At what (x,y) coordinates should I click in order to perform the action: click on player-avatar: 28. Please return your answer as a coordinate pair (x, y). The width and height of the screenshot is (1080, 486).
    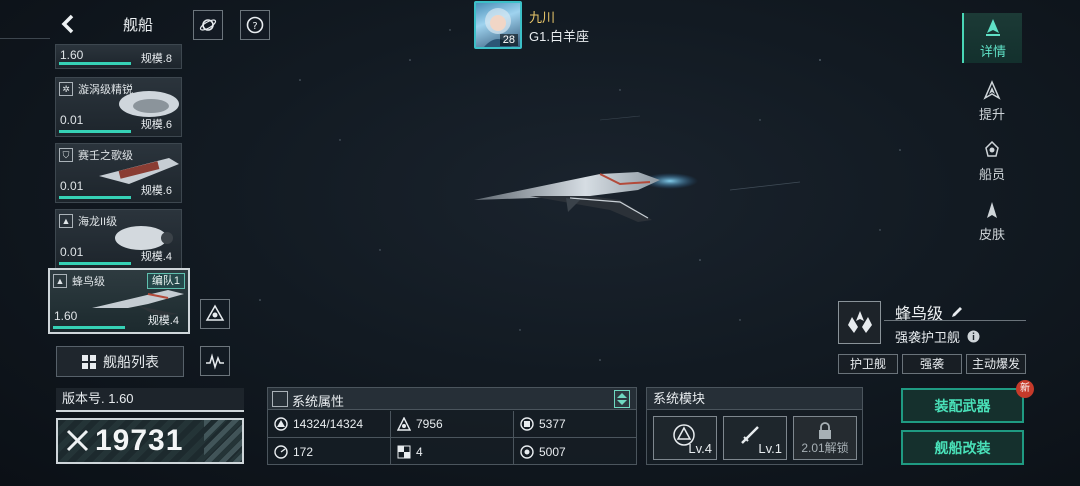
    Looking at the image, I should click on (498, 25).